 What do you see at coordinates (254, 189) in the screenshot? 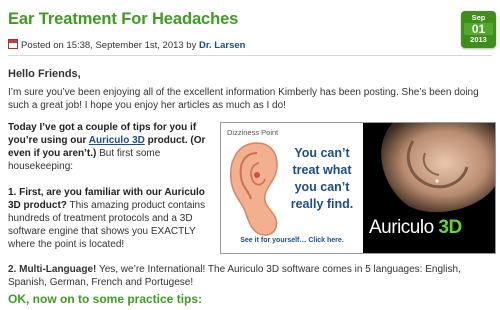
I see `ear-illustration` at bounding box center [254, 189].